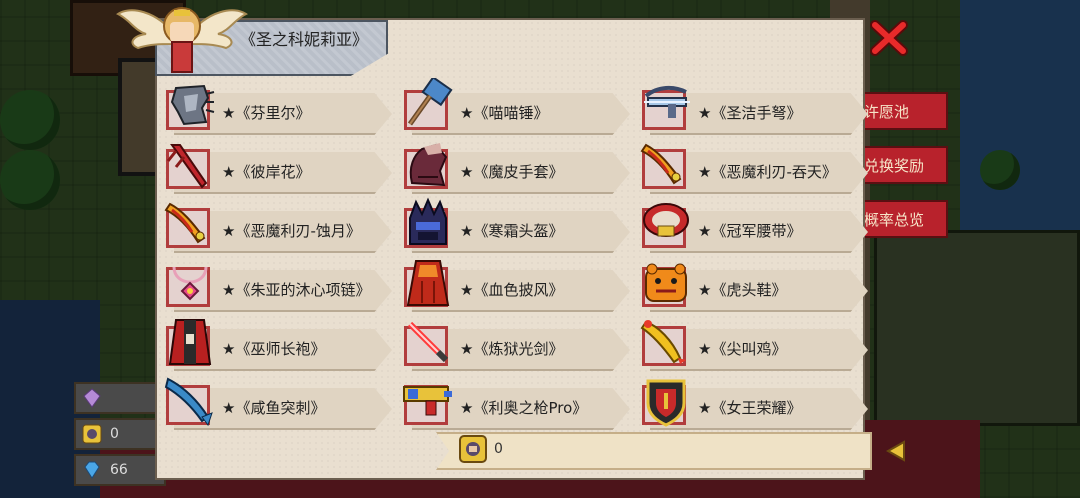  I want to click on item-demon-blade-eclipse: ★《恶魔利刃-蚀月》, so click(277, 229).